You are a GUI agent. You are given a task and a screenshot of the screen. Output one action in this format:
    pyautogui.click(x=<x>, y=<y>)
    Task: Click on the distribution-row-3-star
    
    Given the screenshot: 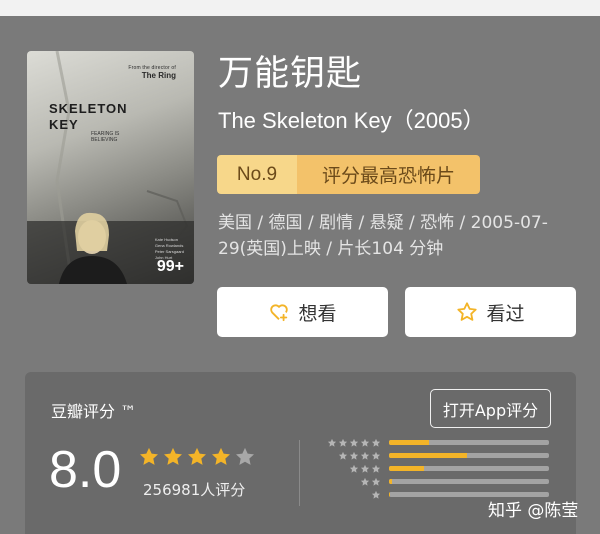 What is the action you would take?
    pyautogui.click(x=436, y=468)
    